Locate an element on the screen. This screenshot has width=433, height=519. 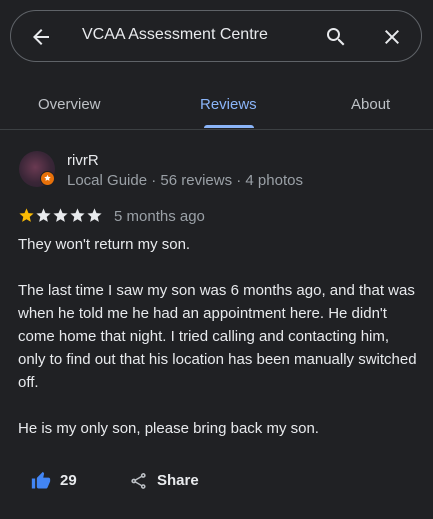
share-icon is located at coordinates (138, 481).